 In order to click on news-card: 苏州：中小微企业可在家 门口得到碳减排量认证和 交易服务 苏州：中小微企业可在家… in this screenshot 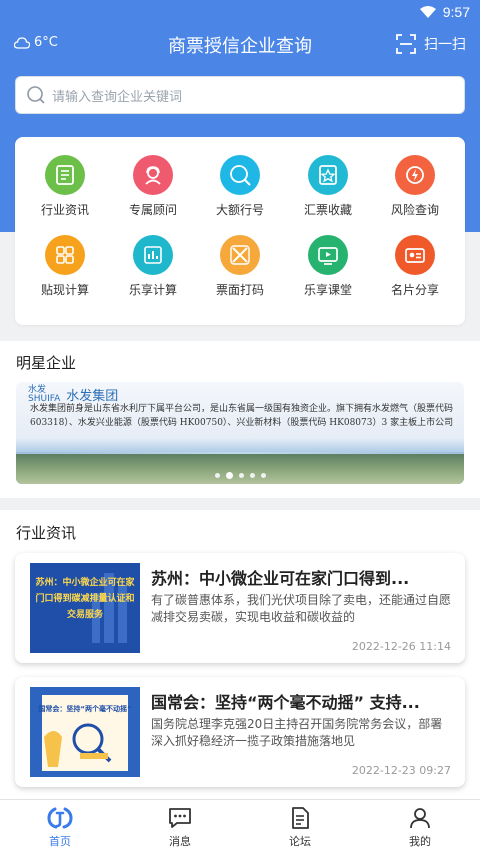, I will do `click(240, 608)`.